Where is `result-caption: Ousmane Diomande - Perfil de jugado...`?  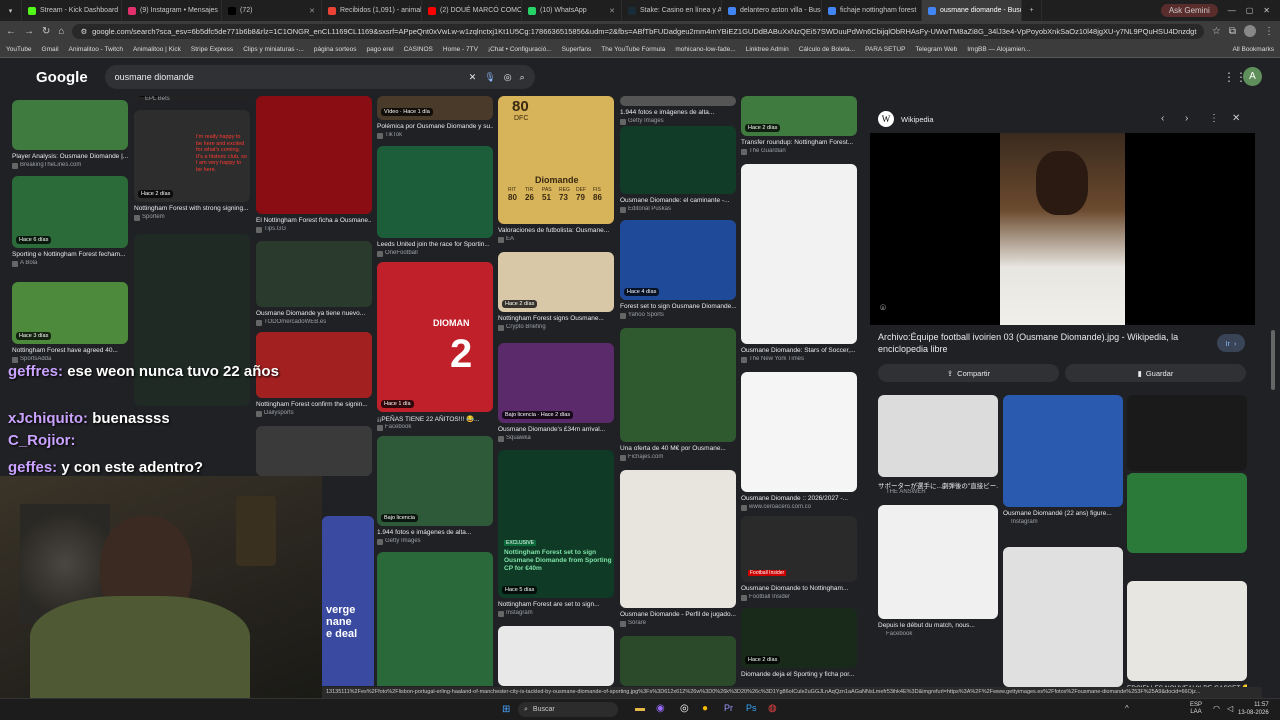
result-caption: Ousmane Diomande - Perfil de jugado... is located at coordinates (678, 614).